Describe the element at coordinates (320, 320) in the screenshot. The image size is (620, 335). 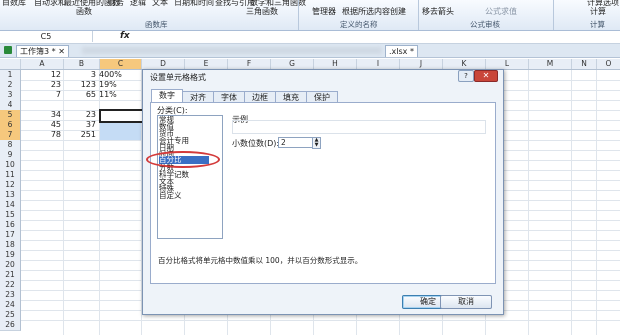
I see `gridline` at that location.